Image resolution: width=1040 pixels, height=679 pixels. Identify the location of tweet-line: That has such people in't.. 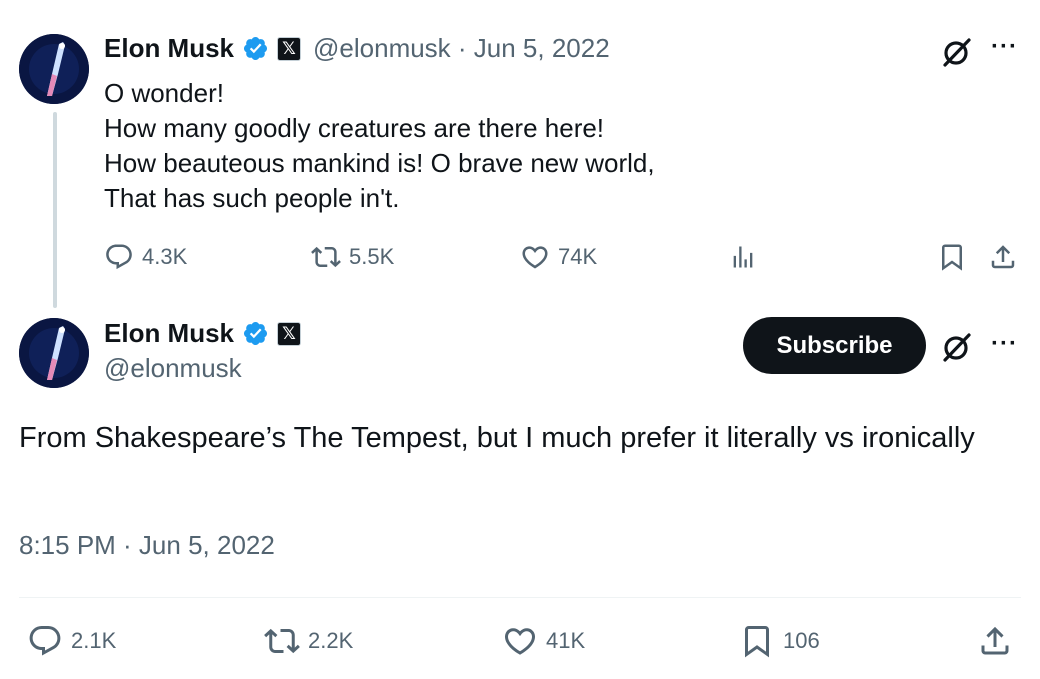
(252, 198).